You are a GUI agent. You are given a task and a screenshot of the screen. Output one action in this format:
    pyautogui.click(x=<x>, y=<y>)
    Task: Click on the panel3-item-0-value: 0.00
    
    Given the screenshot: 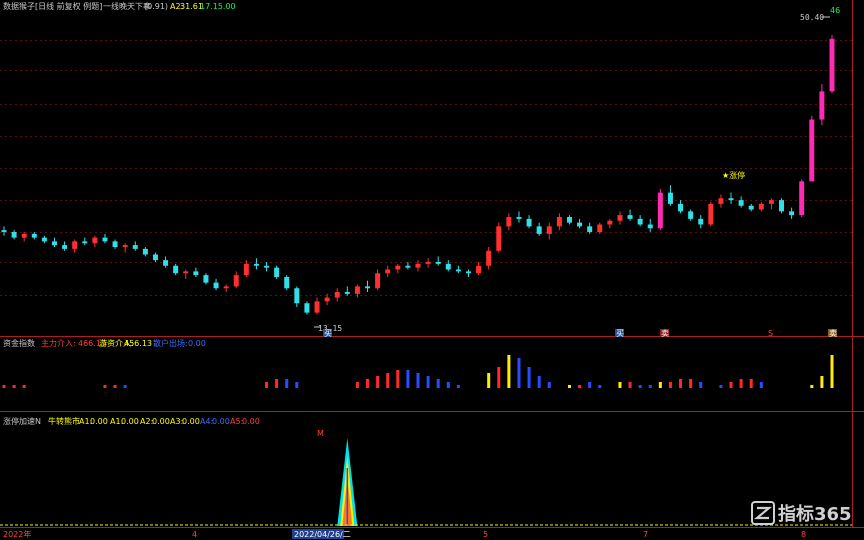 What is the action you would take?
    pyautogui.click(x=99, y=421)
    